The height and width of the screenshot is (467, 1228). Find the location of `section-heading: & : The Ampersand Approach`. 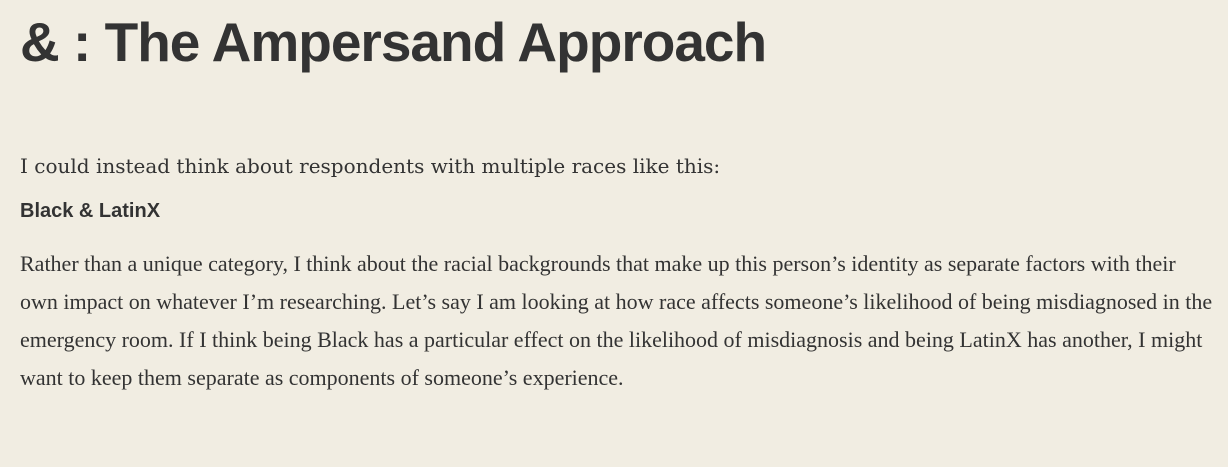

section-heading: & : The Ampersand Approach is located at coordinates (393, 42).